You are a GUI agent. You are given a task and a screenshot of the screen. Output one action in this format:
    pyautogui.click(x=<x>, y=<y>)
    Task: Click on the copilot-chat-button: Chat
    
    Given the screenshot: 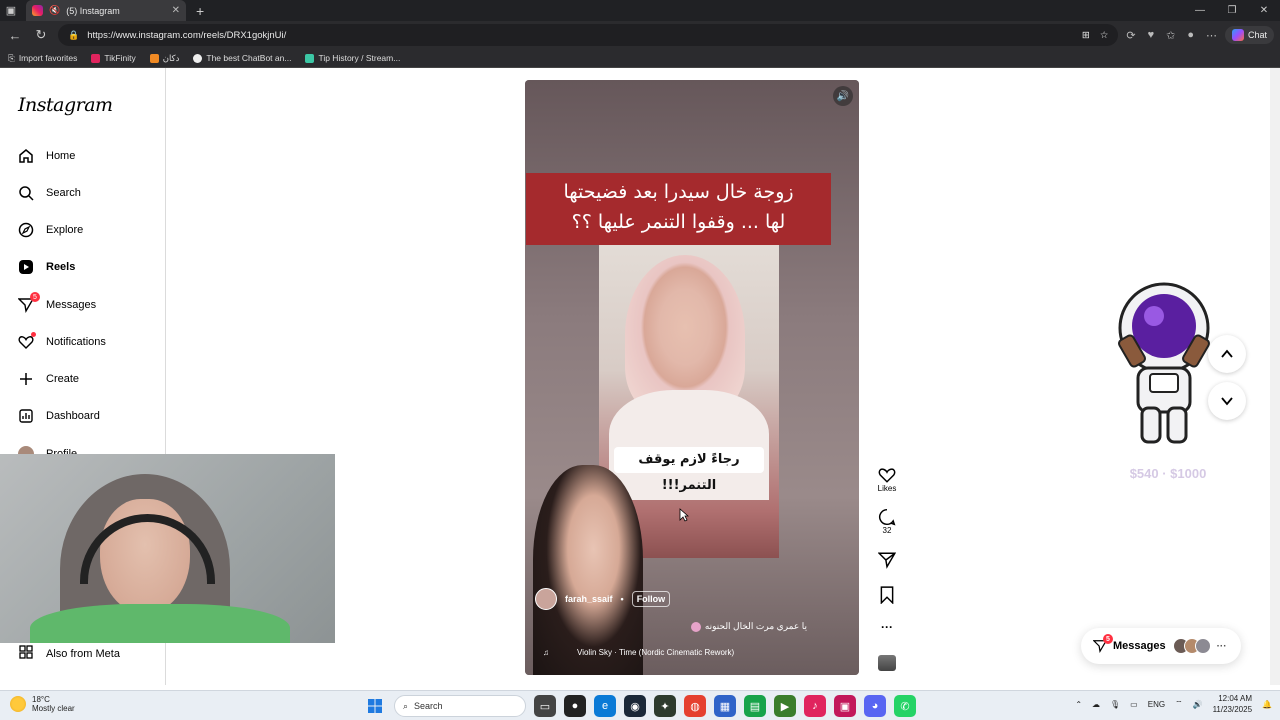 What is the action you would take?
    pyautogui.click(x=1249, y=35)
    